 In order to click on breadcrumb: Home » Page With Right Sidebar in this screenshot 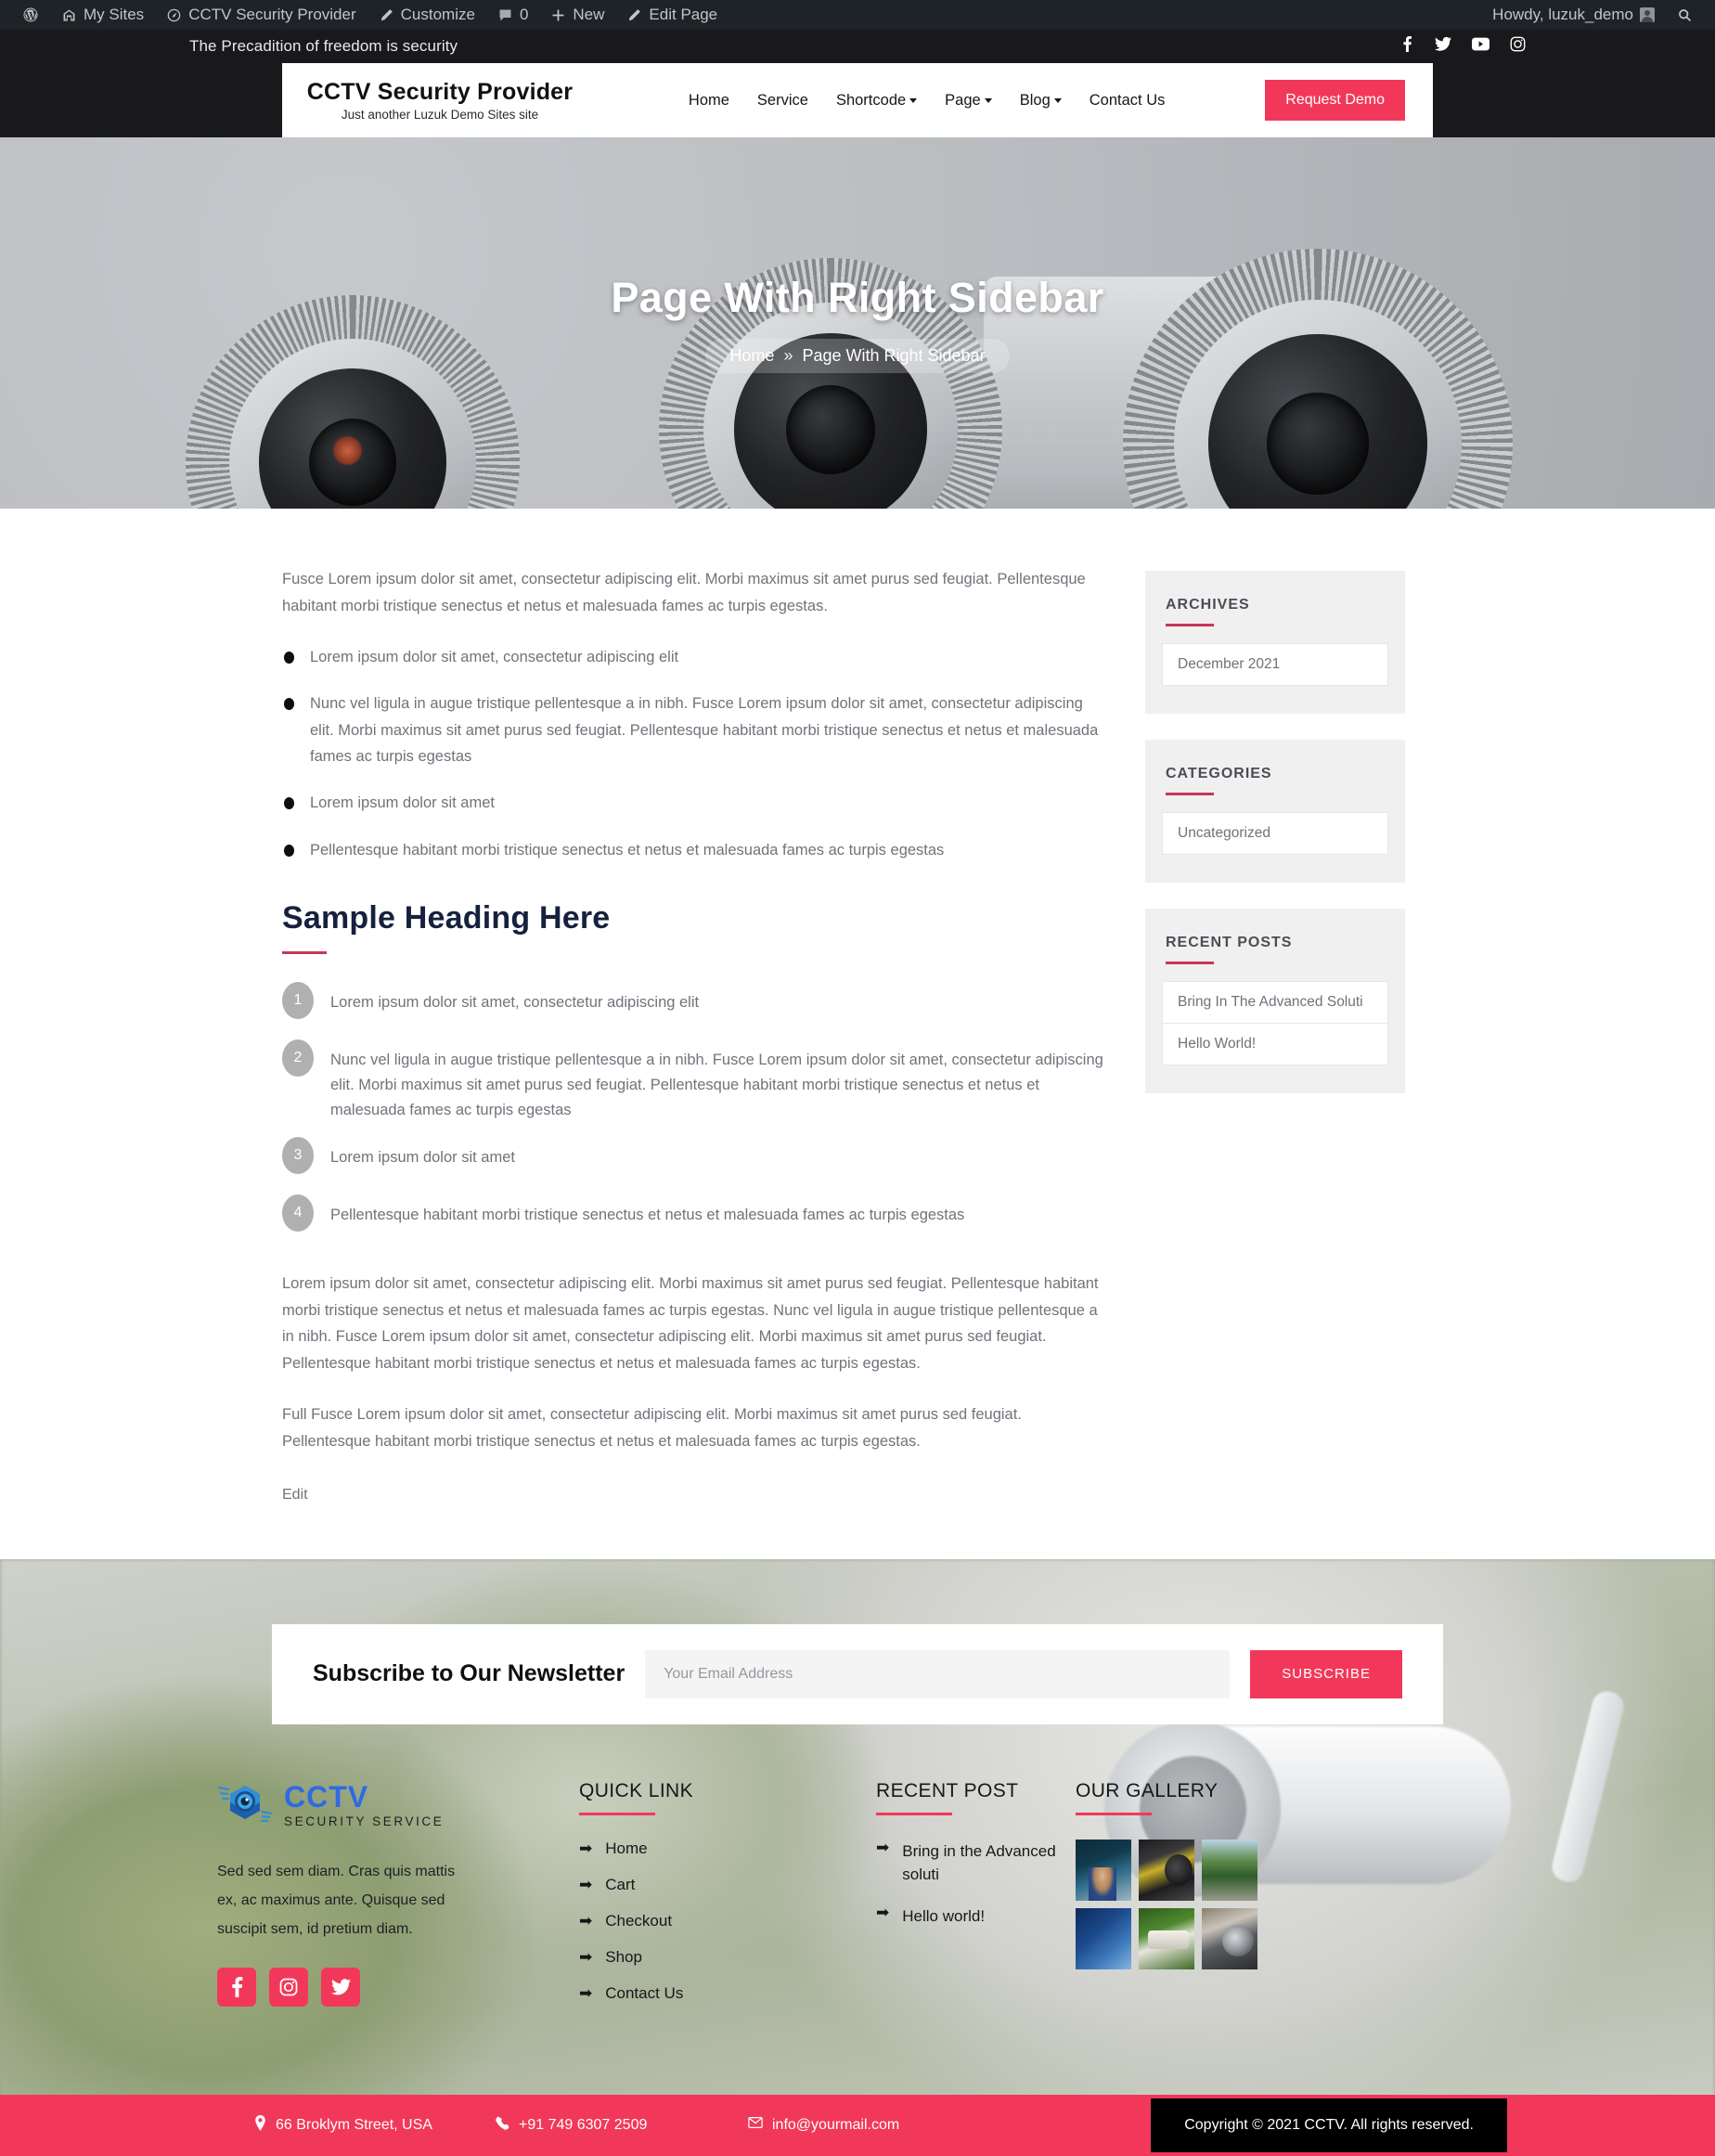, I will do `click(857, 355)`.